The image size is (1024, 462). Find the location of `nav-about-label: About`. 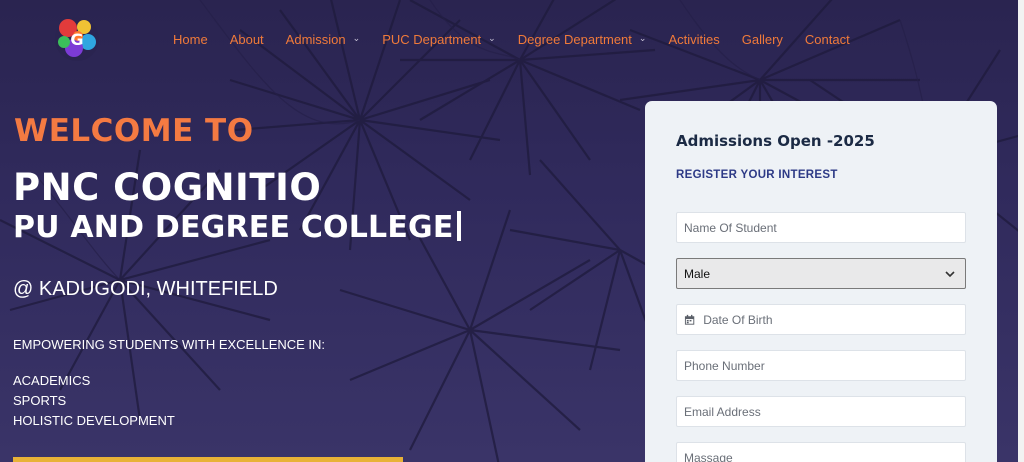

nav-about-label: About is located at coordinates (246, 39).